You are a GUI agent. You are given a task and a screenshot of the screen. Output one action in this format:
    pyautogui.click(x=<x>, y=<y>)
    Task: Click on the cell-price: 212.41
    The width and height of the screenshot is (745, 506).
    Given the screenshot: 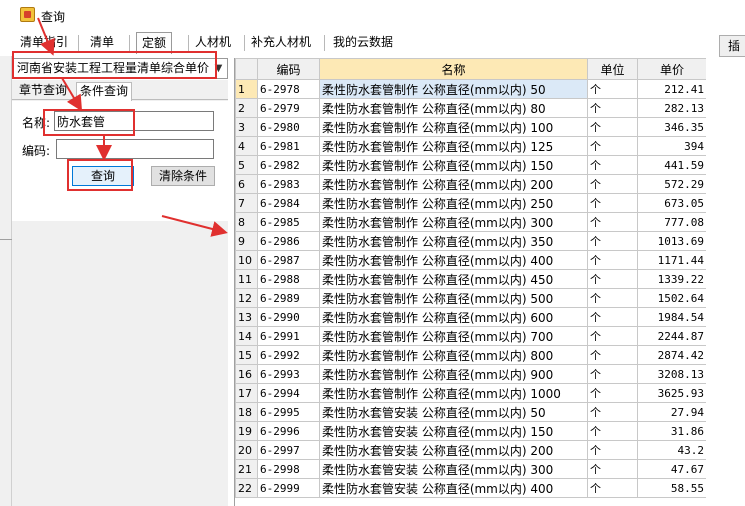 What is the action you would take?
    pyautogui.click(x=671, y=89)
    